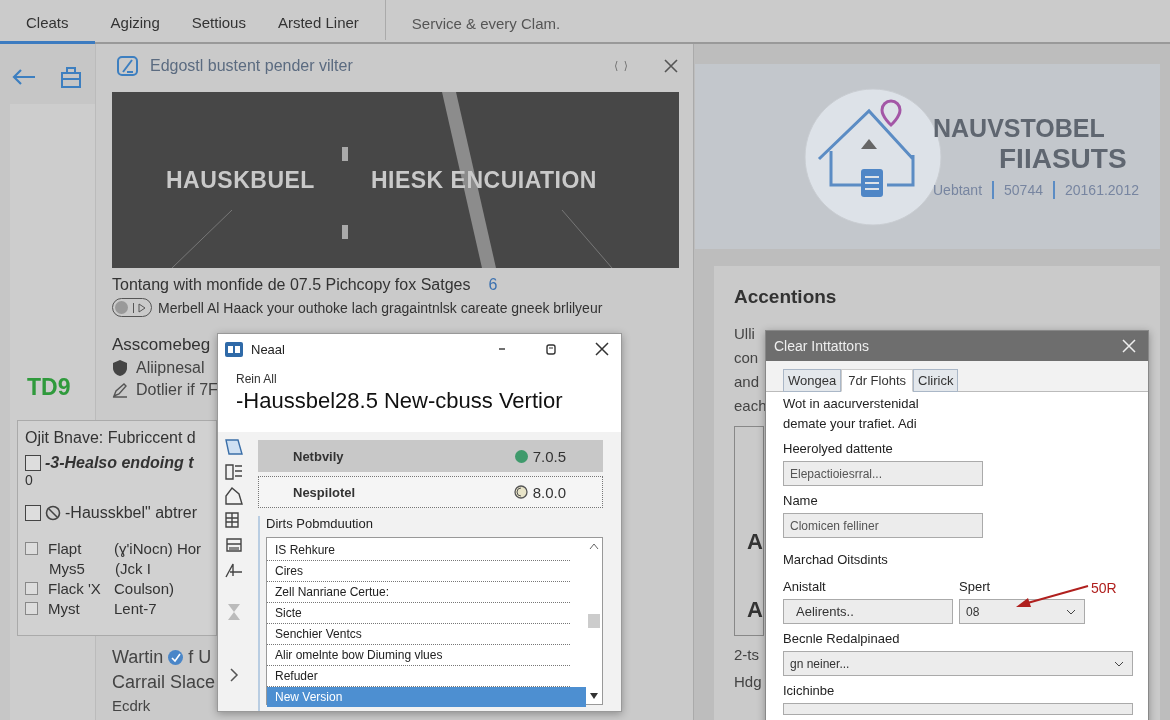 The width and height of the screenshot is (1170, 720). Describe the element at coordinates (746, 654) in the screenshot. I see `card-text: 2-ts` at that location.